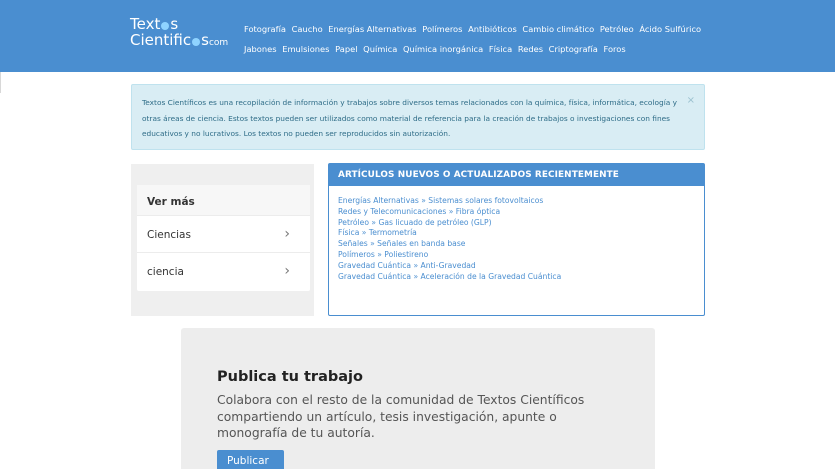 This screenshot has width=835, height=469. I want to click on logo-text-part: s, so click(205, 40).